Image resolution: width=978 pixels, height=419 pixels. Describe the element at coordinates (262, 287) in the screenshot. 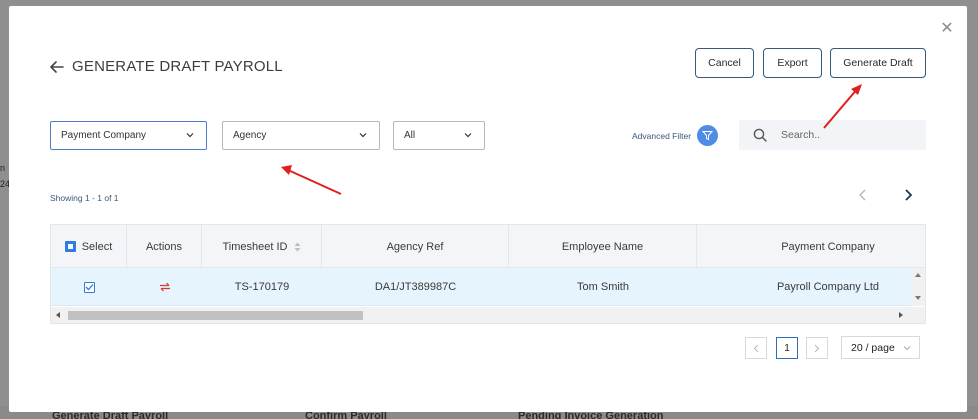

I see `row-timesheet-id: TS-170179` at that location.